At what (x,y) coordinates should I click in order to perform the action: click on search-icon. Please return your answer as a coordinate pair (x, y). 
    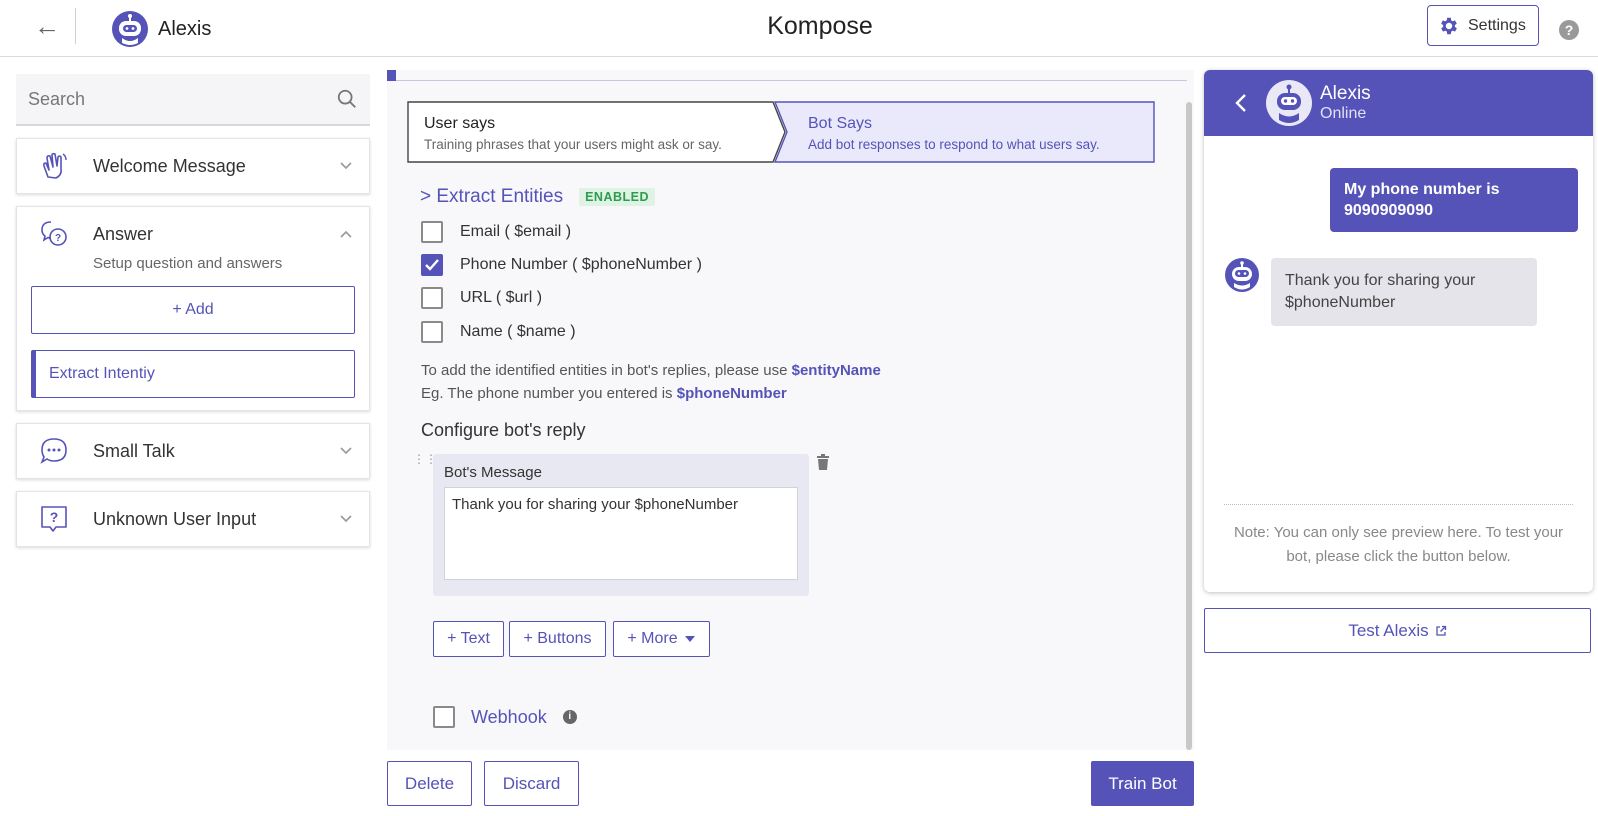
    Looking at the image, I should click on (347, 99).